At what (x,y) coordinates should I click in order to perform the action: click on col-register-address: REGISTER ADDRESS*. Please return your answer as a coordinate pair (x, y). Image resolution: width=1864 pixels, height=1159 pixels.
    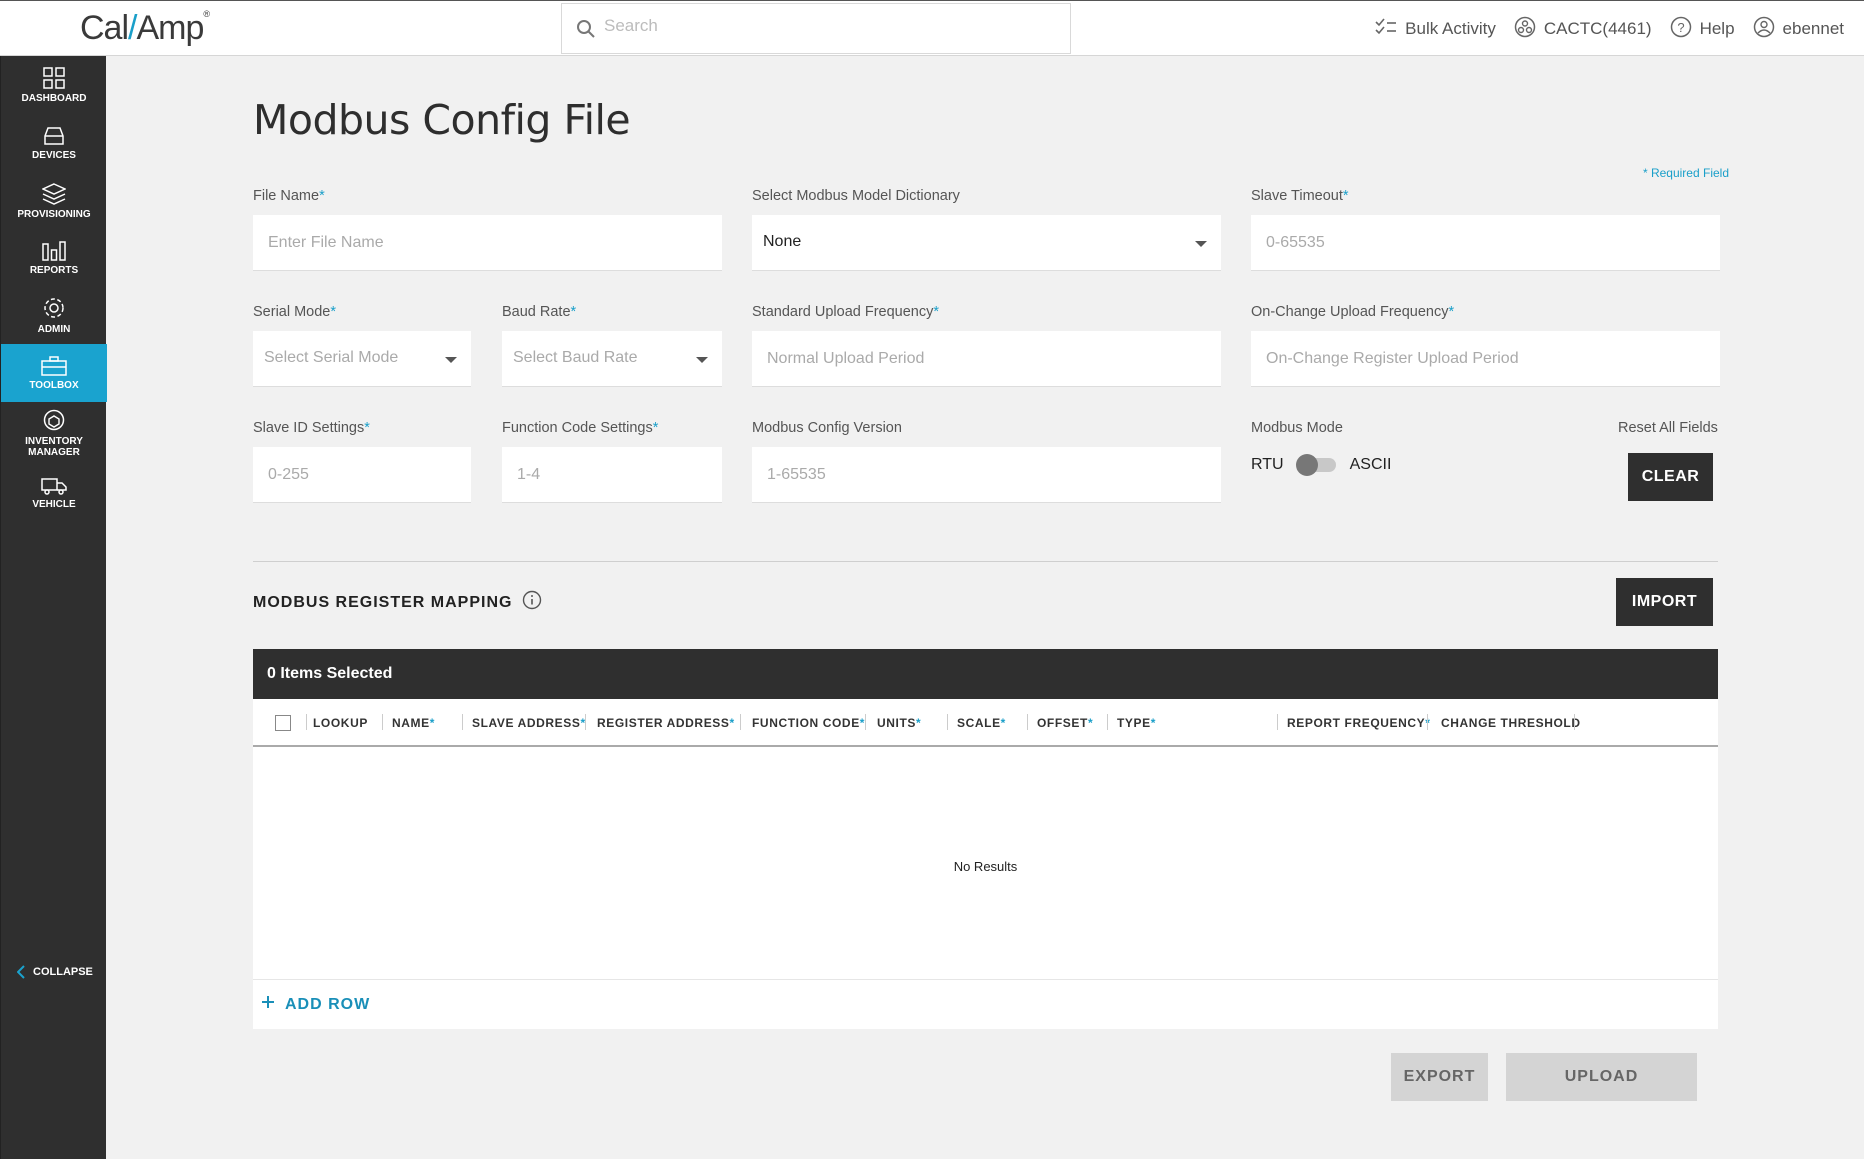
    Looking at the image, I should click on (666, 723).